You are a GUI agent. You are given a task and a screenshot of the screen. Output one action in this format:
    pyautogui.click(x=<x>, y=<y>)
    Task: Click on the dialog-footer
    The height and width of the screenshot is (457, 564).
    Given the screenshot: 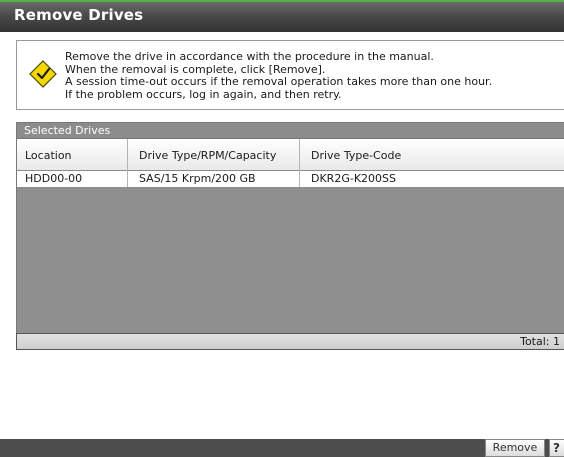 What is the action you would take?
    pyautogui.click(x=282, y=448)
    